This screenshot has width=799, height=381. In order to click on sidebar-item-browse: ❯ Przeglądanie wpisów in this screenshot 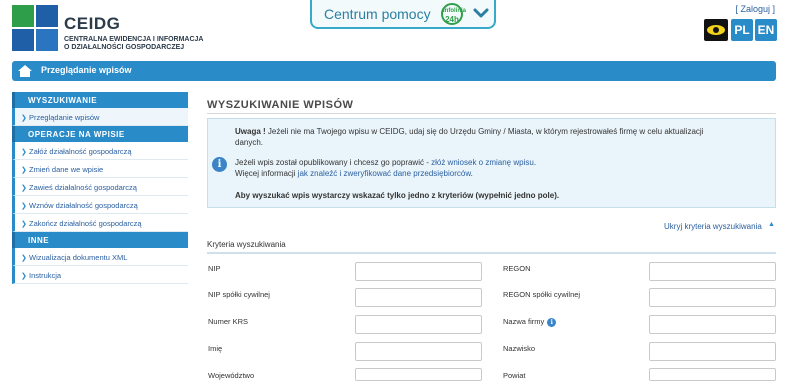, I will do `click(100, 117)`.